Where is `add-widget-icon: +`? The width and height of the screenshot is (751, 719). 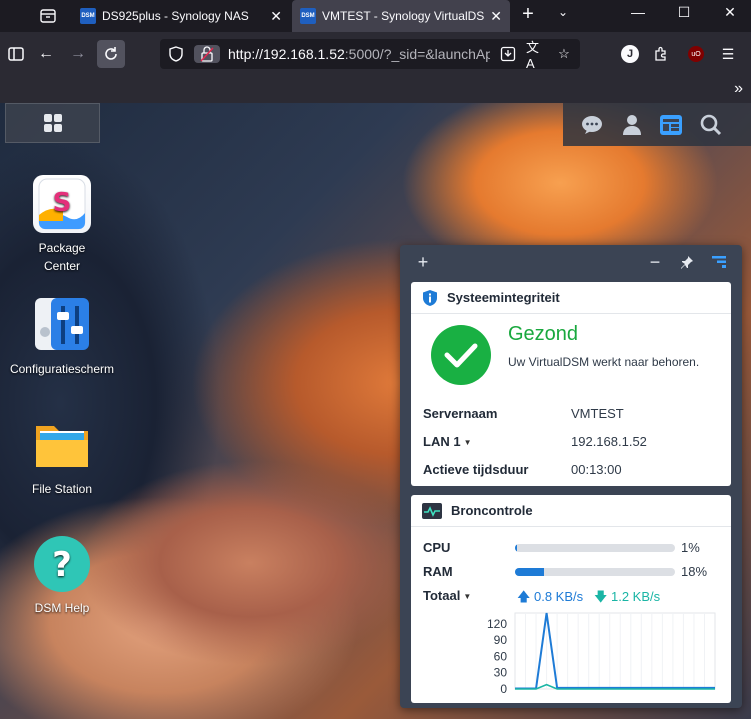
add-widget-icon: + is located at coordinates (423, 262).